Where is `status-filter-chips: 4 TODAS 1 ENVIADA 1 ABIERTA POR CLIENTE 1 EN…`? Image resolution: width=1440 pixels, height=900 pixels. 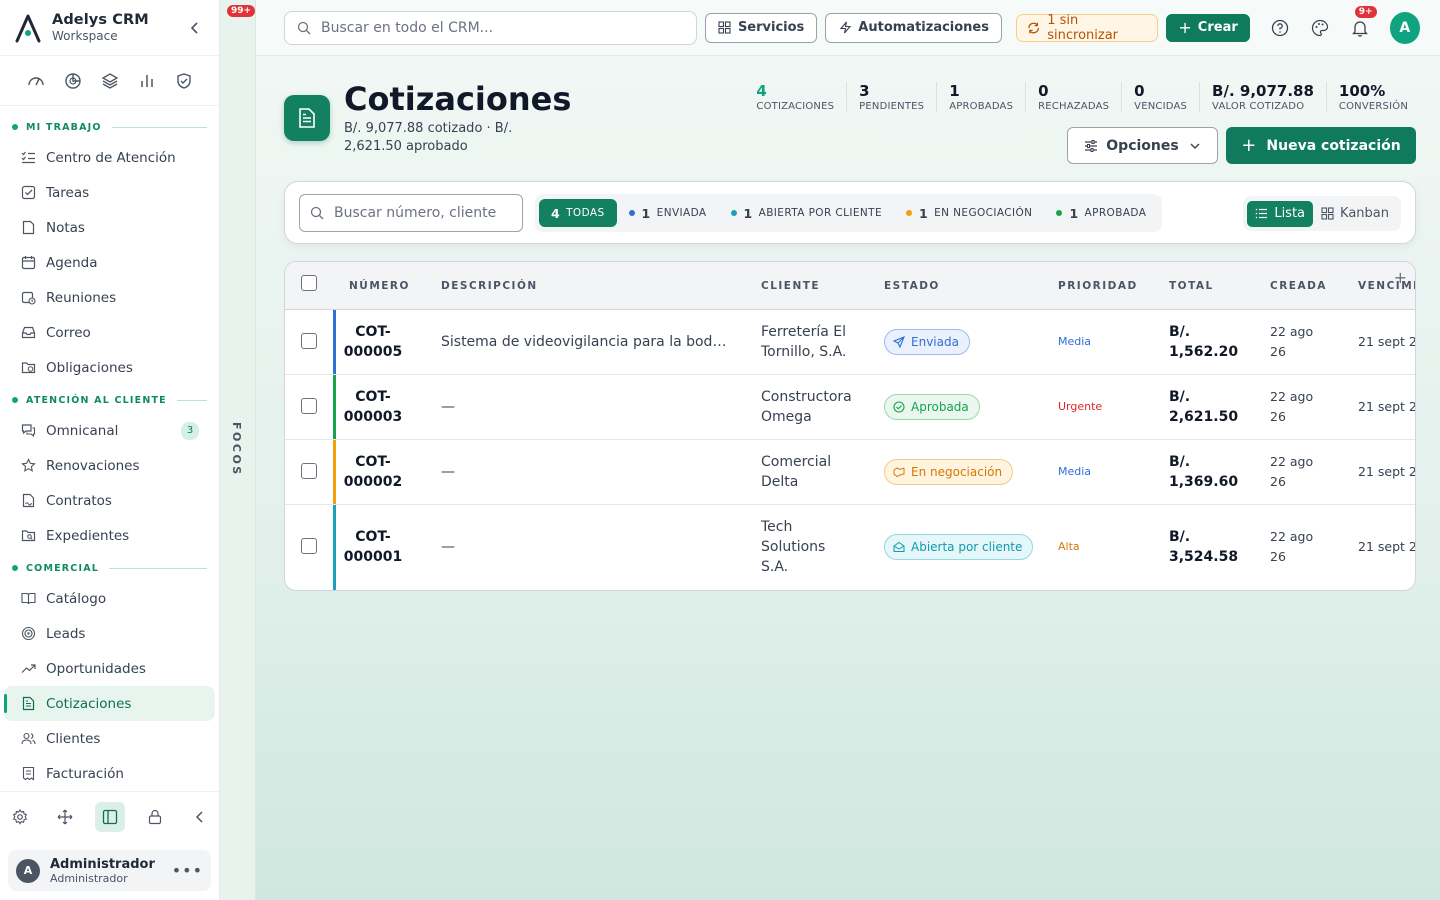 status-filter-chips: 4 TODAS 1 ENVIADA 1 ABIERTA POR CLIENTE 1 EN… is located at coordinates (849, 213).